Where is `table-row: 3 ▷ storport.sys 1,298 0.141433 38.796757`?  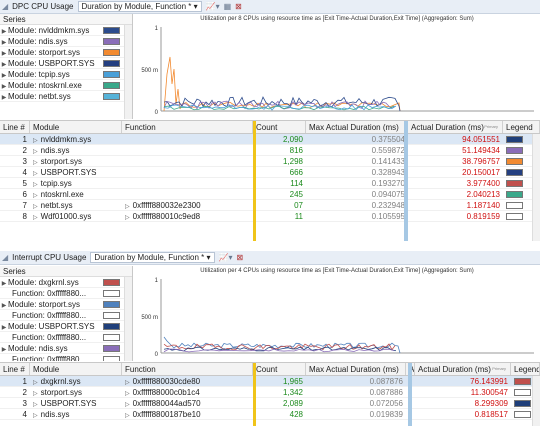 table-row: 3 ▷ storport.sys 1,298 0.141433 38.796757 is located at coordinates (270, 161).